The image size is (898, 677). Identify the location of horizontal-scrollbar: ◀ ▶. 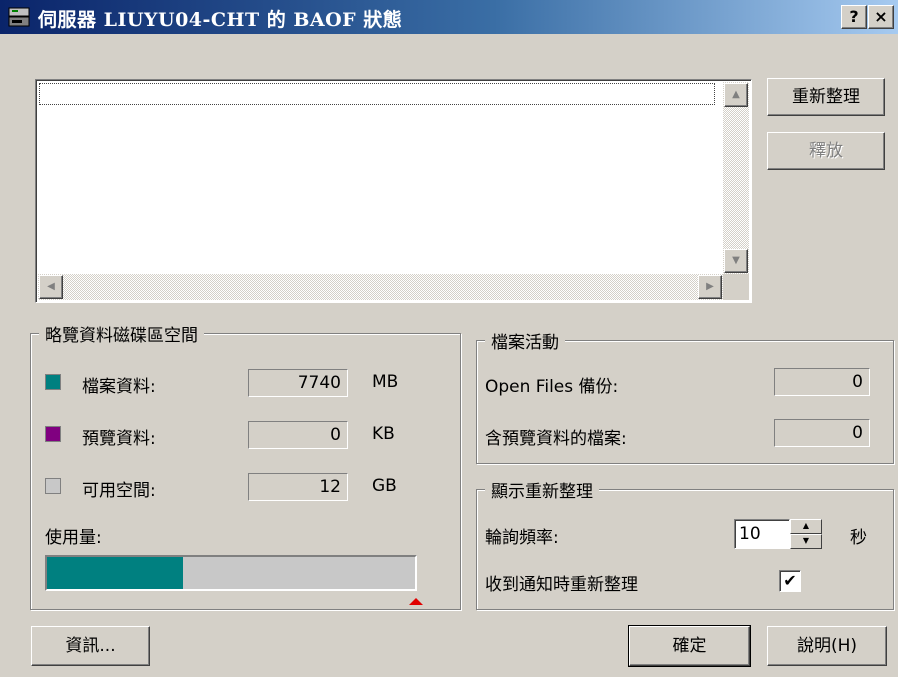
(380, 287).